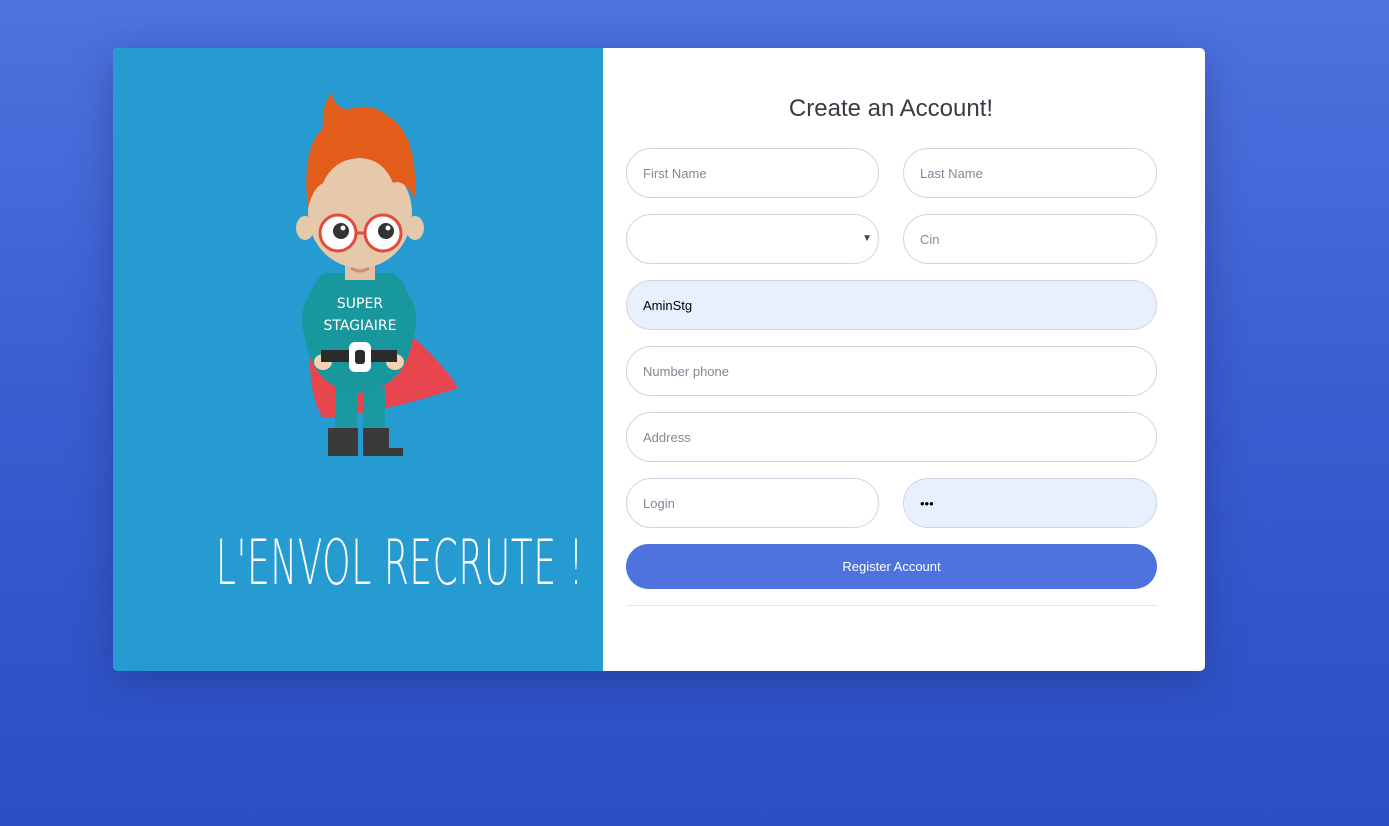  I want to click on first-name-field: First Name, so click(752, 173).